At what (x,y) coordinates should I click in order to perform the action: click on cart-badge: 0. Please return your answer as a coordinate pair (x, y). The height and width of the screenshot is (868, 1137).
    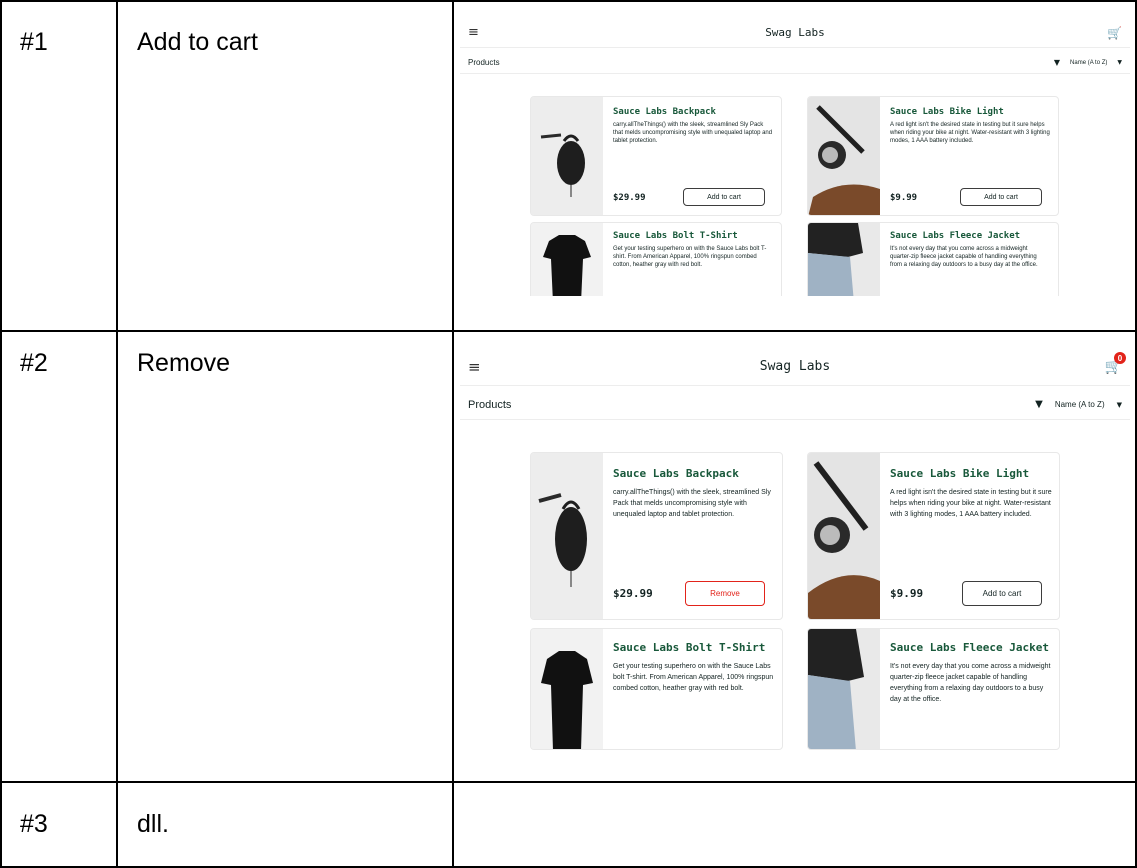
    Looking at the image, I should click on (1120, 358).